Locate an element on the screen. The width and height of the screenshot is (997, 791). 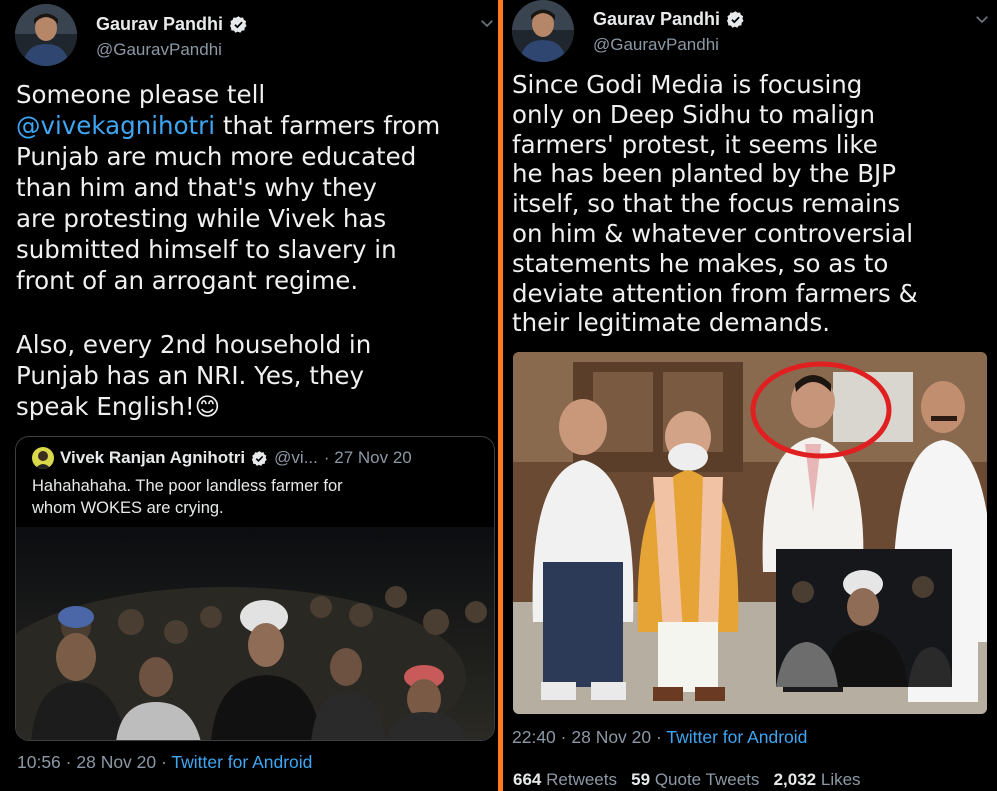
quoted-author-name: Vivek Ranjan Agnihotri is located at coordinates (153, 457).